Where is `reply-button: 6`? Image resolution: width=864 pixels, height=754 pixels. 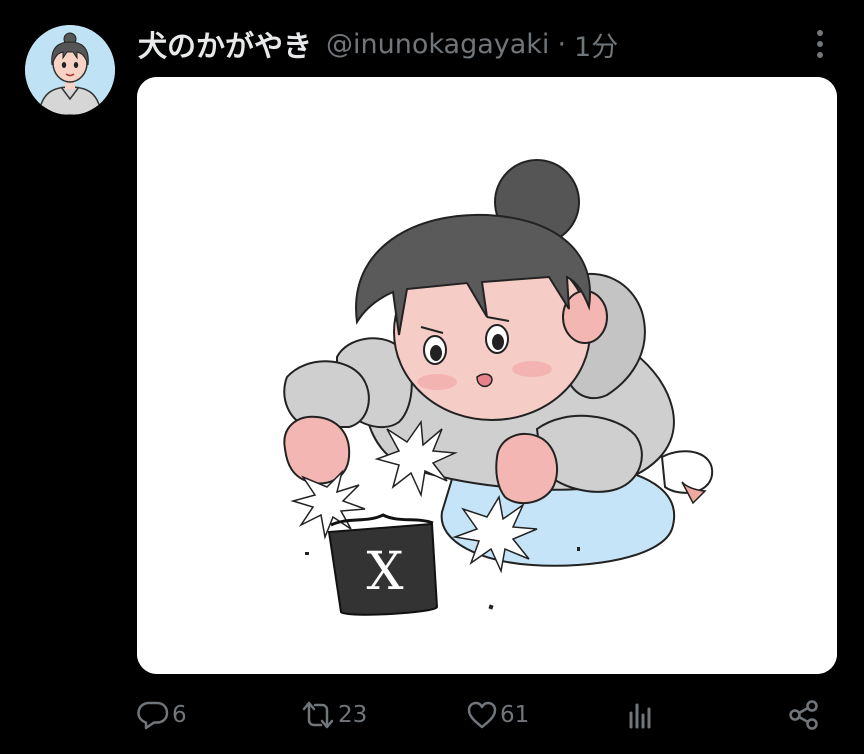 reply-button: 6 is located at coordinates (161, 715).